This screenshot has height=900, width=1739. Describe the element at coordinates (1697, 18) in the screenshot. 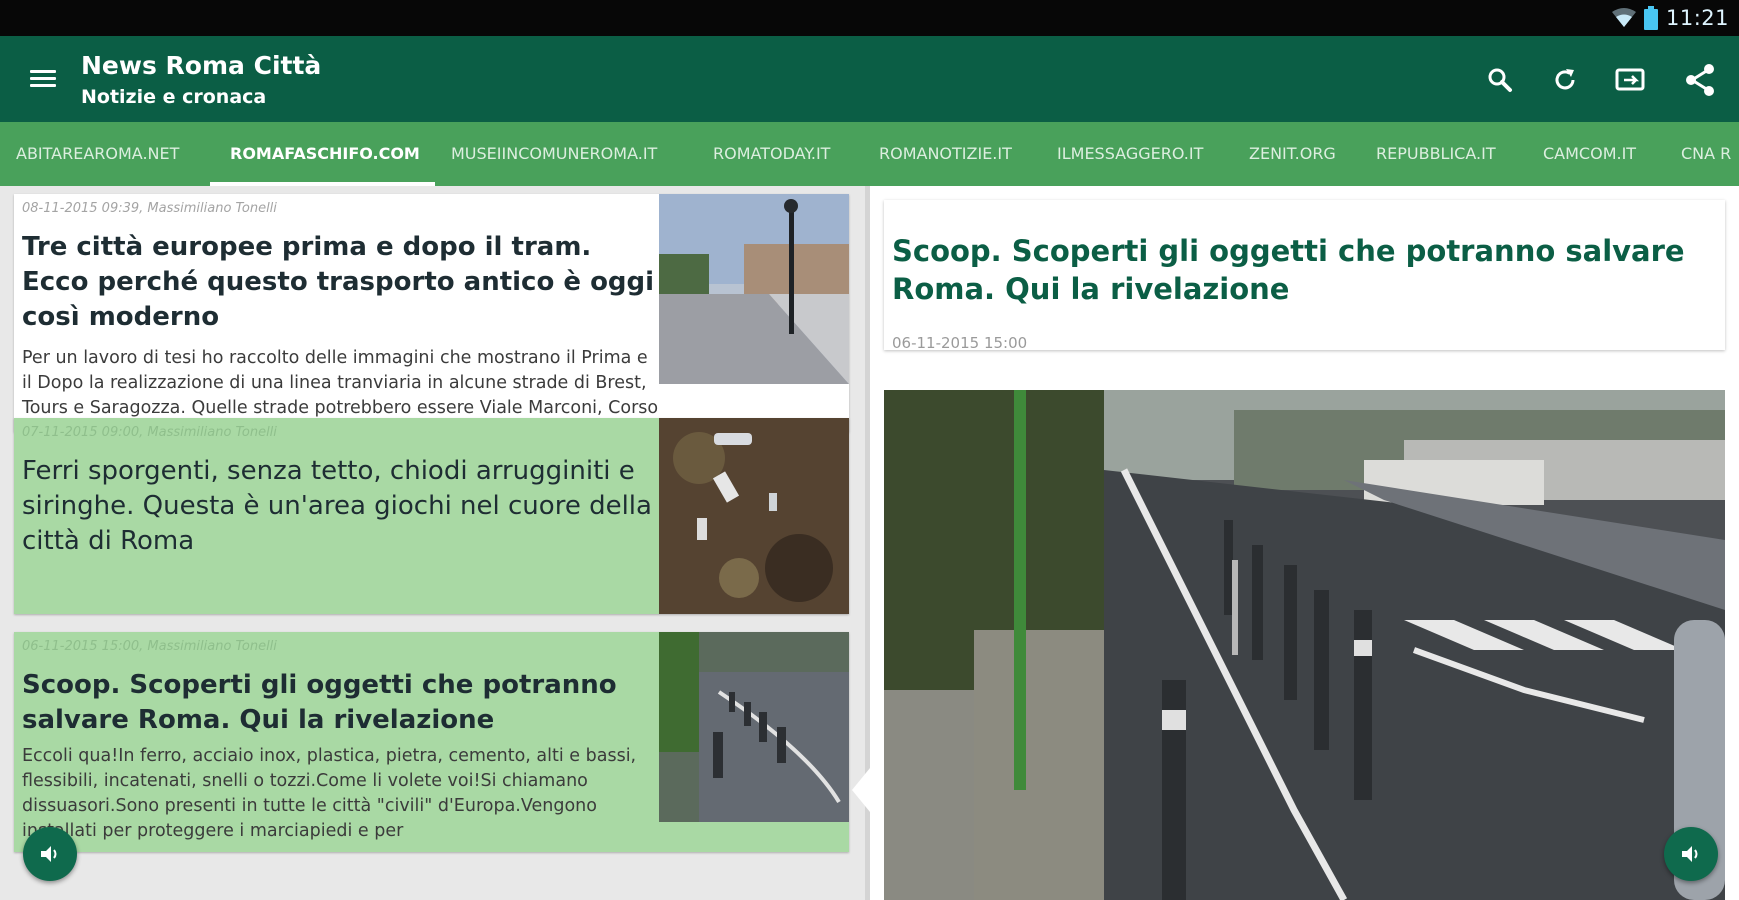

I see `status-time: 11:21` at that location.